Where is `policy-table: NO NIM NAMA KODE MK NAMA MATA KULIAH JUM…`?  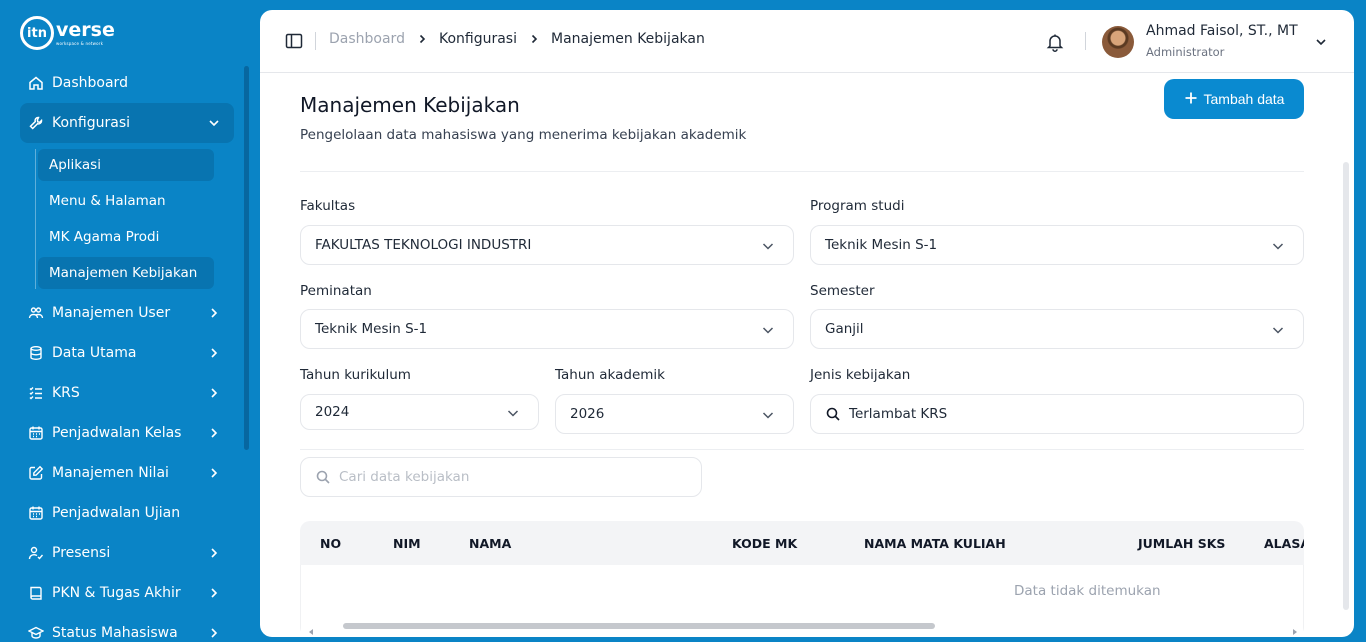
policy-table: NO NIM NAMA KODE MK NAMA MATA KULIAH JUM… is located at coordinates (802, 579).